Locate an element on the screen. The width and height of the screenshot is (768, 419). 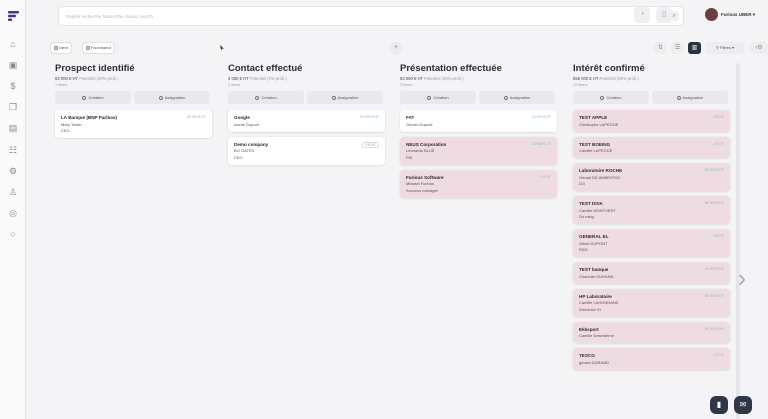
board-scrollbar is located at coordinates (738, 241).